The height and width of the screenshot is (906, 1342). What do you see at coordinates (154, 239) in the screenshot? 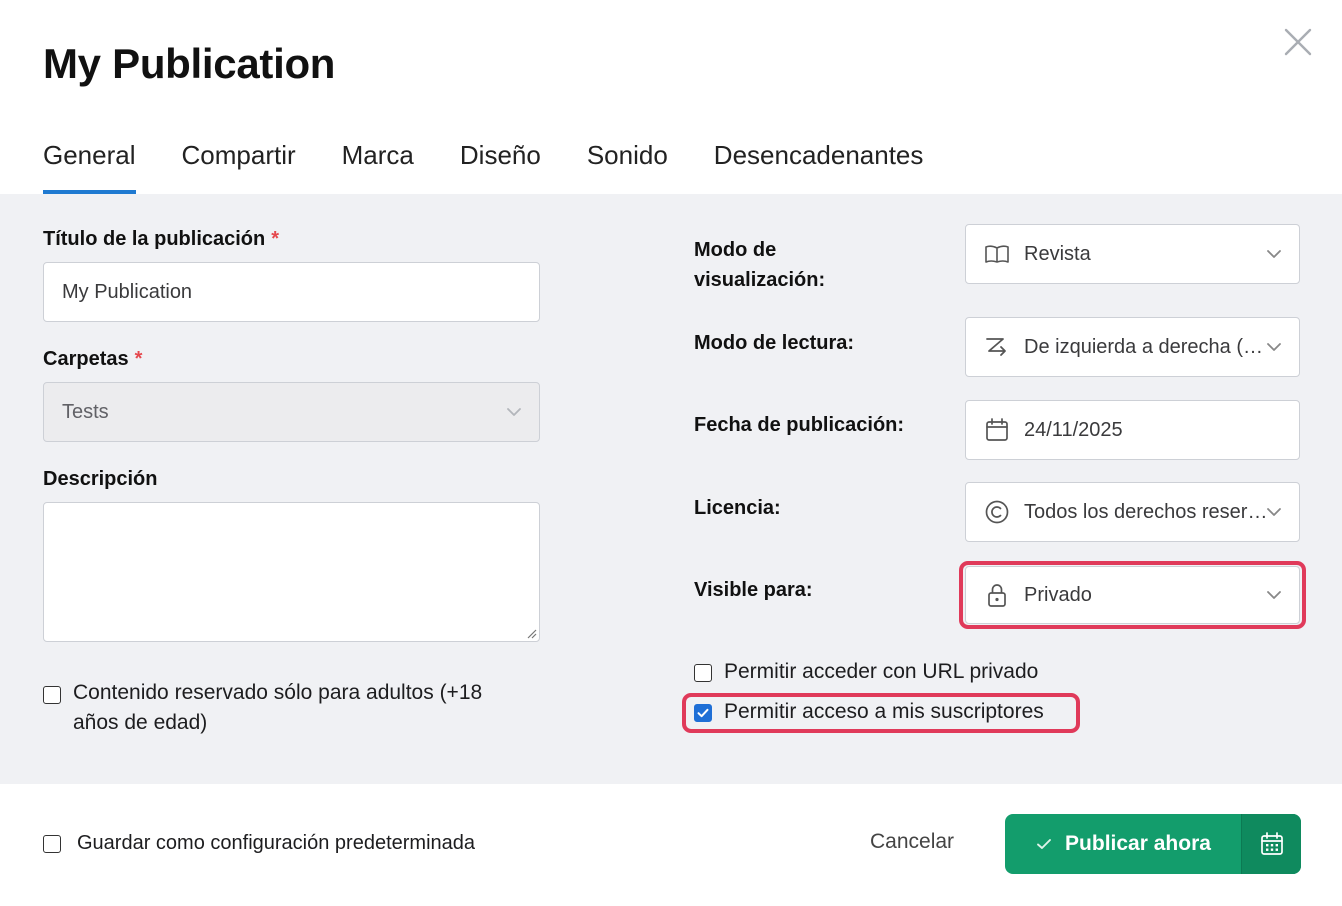
I see `title-label-text: Título de la publicación` at bounding box center [154, 239].